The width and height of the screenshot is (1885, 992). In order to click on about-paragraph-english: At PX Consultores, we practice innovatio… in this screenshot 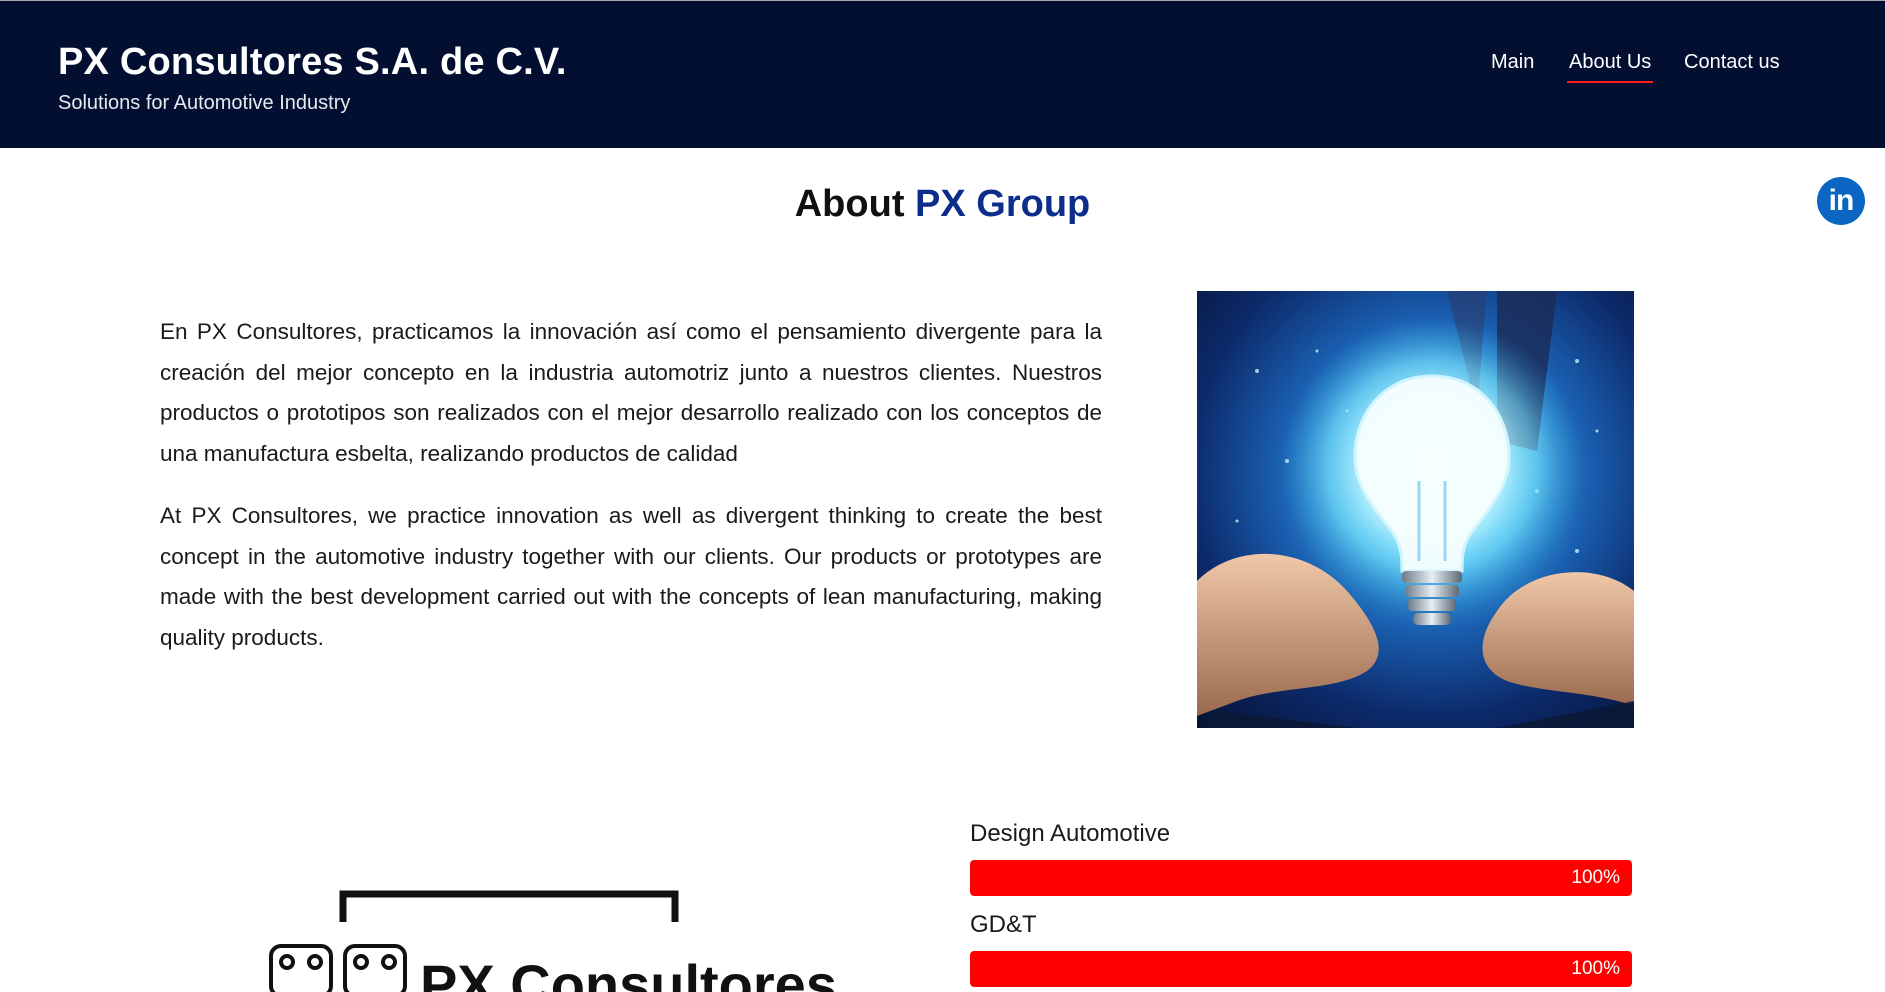, I will do `click(631, 576)`.